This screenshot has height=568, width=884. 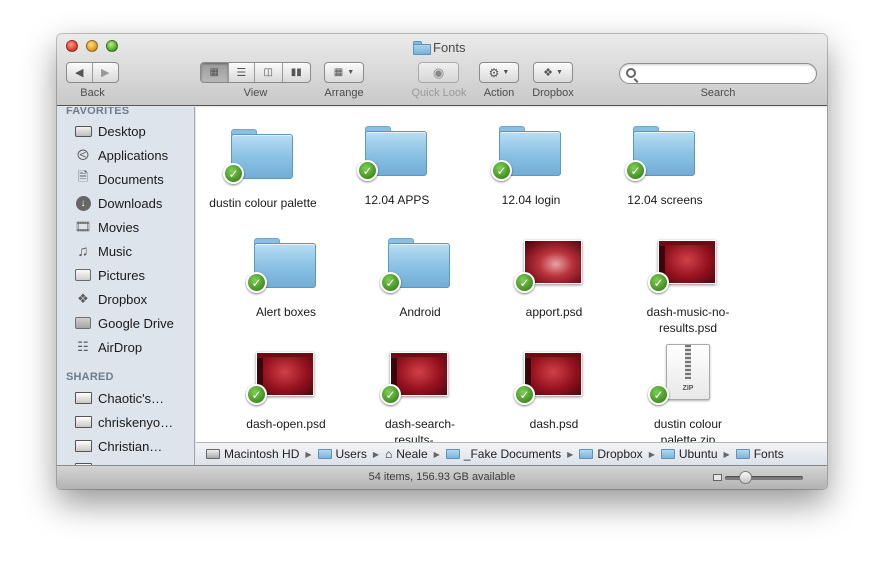 I want to click on file-item: ✓ dustin colour palette, so click(x=263, y=167).